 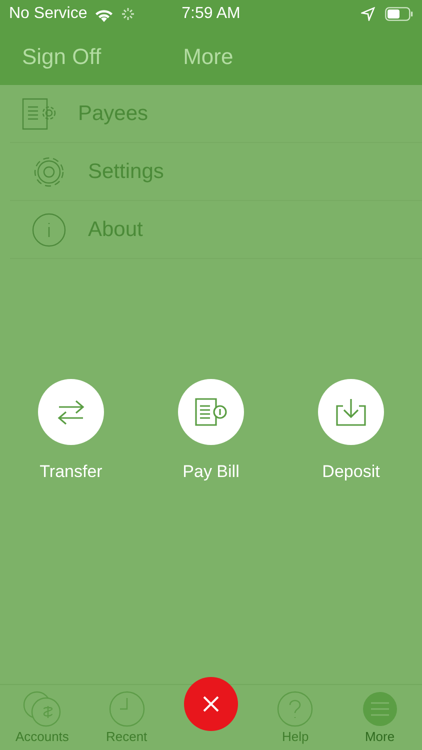 I want to click on location-arrow-icon, so click(x=368, y=14).